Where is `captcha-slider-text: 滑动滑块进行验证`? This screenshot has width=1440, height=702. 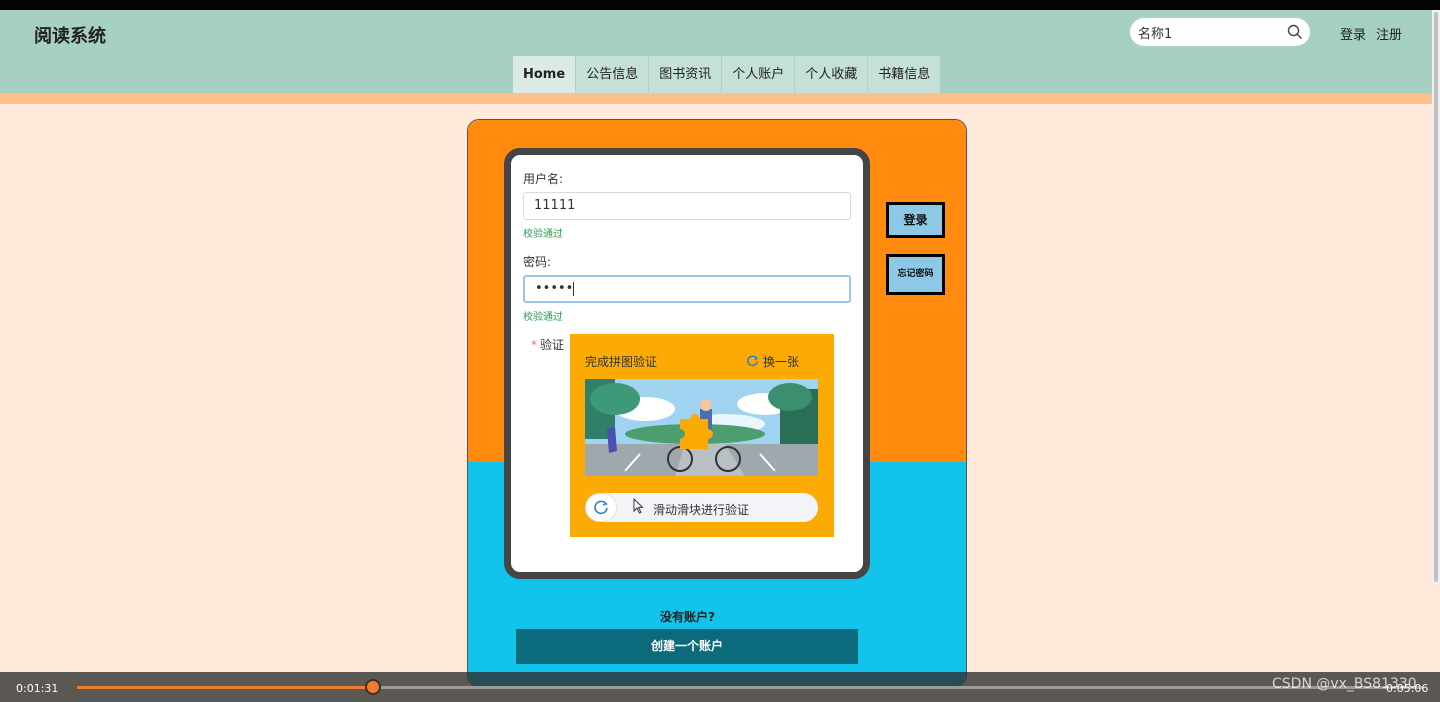 captcha-slider-text: 滑动滑块进行验证 is located at coordinates (701, 510).